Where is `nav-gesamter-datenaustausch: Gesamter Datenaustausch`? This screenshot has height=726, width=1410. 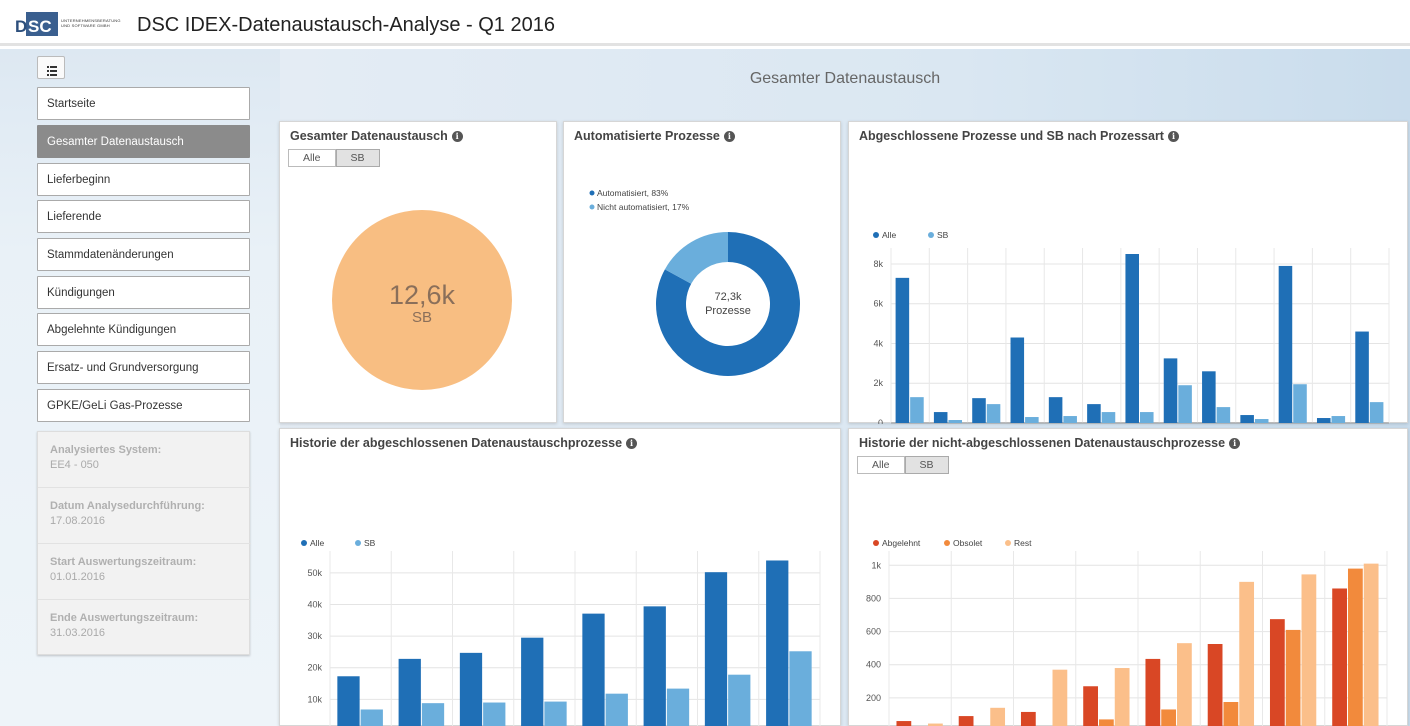 nav-gesamter-datenaustausch: Gesamter Datenaustausch is located at coordinates (143, 141).